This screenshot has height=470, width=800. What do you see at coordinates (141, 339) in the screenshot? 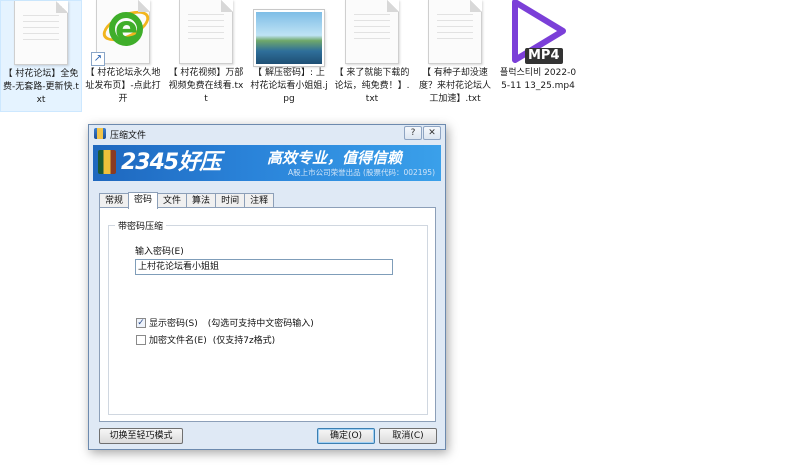
I see `encrypt-names-checkbox` at bounding box center [141, 339].